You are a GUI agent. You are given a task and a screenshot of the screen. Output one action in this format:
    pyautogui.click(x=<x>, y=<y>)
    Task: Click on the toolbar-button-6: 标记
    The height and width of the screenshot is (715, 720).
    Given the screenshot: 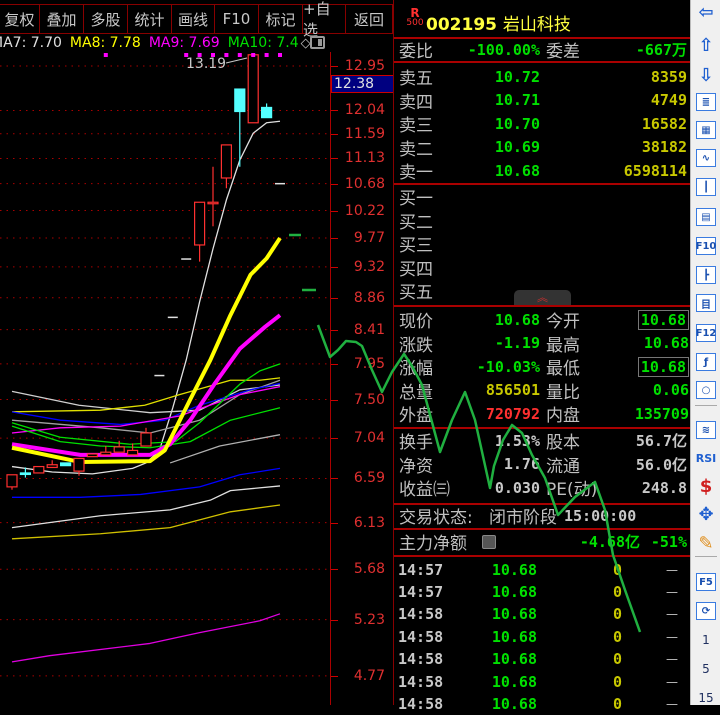 What is the action you would take?
    pyautogui.click(x=281, y=19)
    